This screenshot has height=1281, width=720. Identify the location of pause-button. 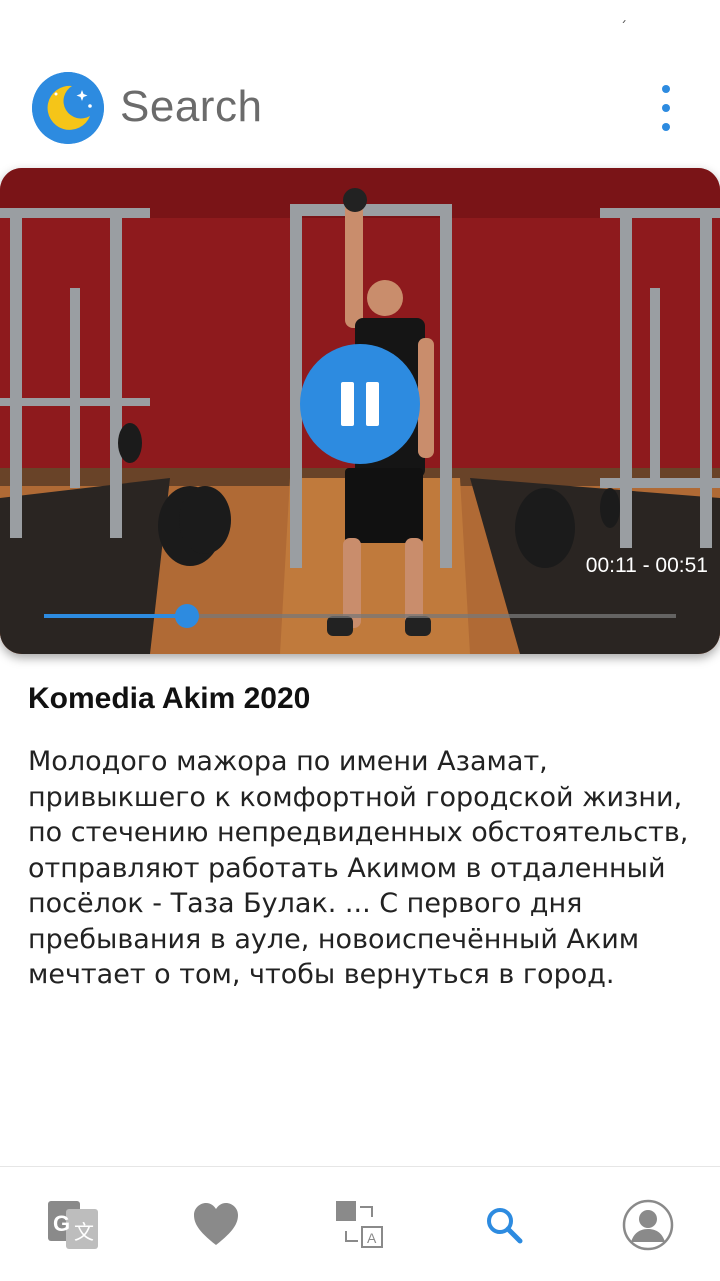
(360, 404).